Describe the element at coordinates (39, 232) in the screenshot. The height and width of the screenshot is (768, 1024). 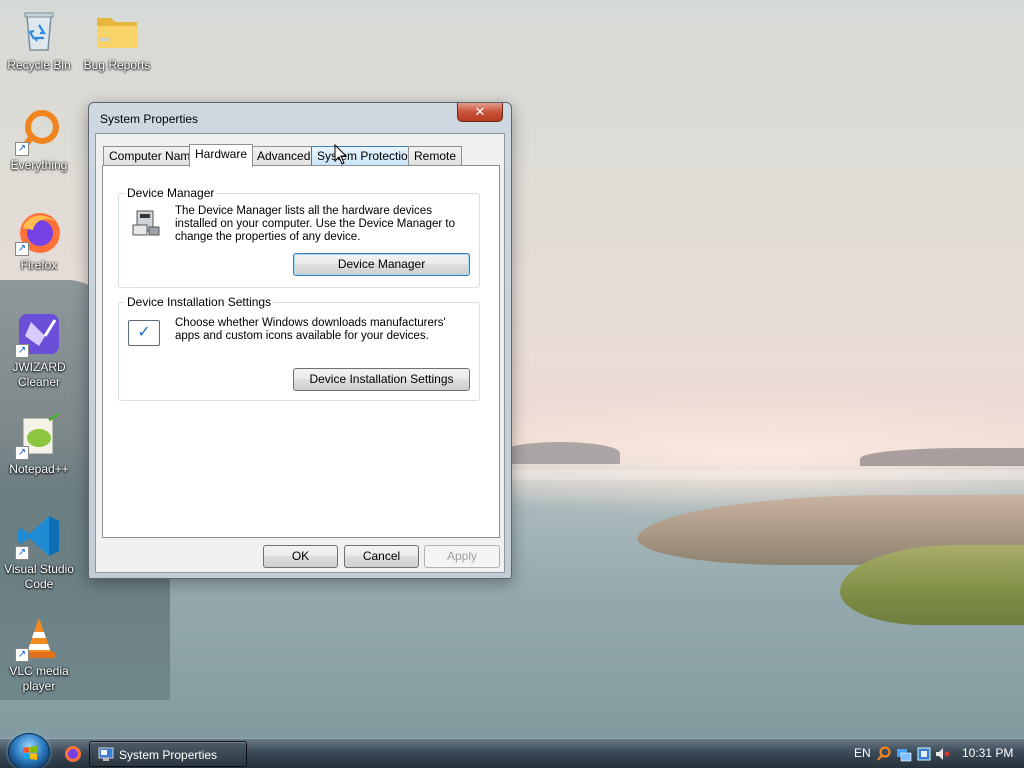
I see `firefox-icon: ↗` at that location.